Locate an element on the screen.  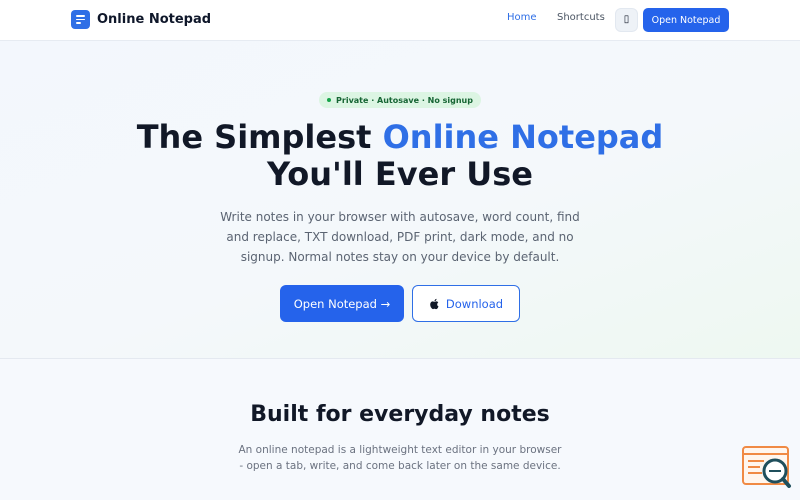
badge-dot-icon is located at coordinates (329, 100).